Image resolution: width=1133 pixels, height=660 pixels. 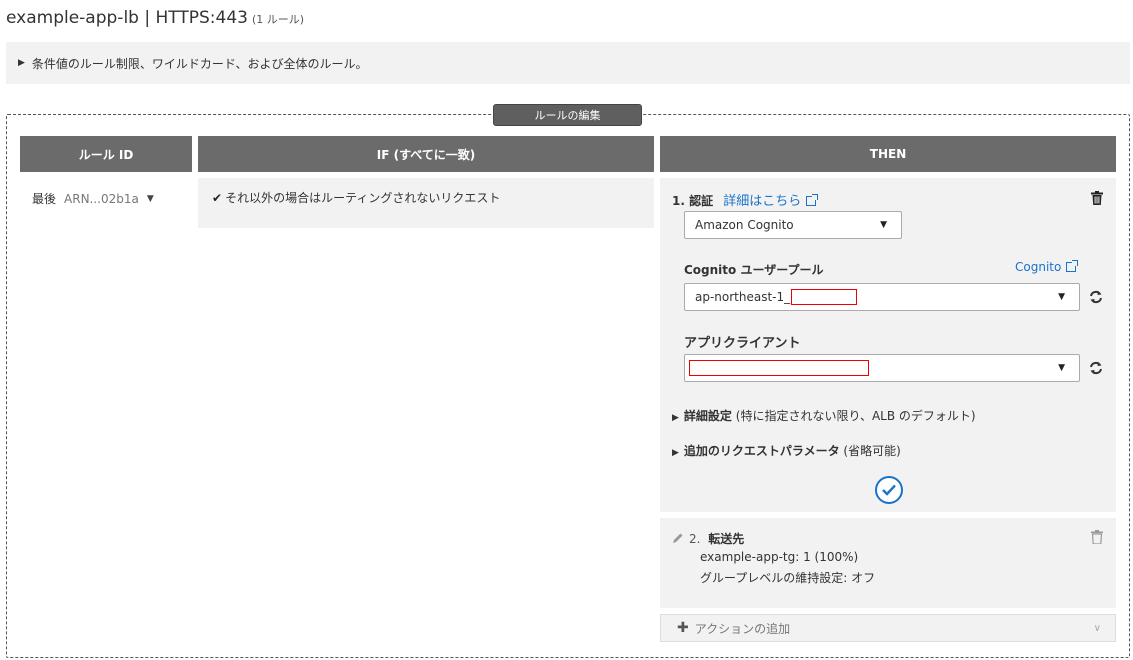 What do you see at coordinates (742, 628) in the screenshot?
I see `add-action-label: アクションの追加` at bounding box center [742, 628].